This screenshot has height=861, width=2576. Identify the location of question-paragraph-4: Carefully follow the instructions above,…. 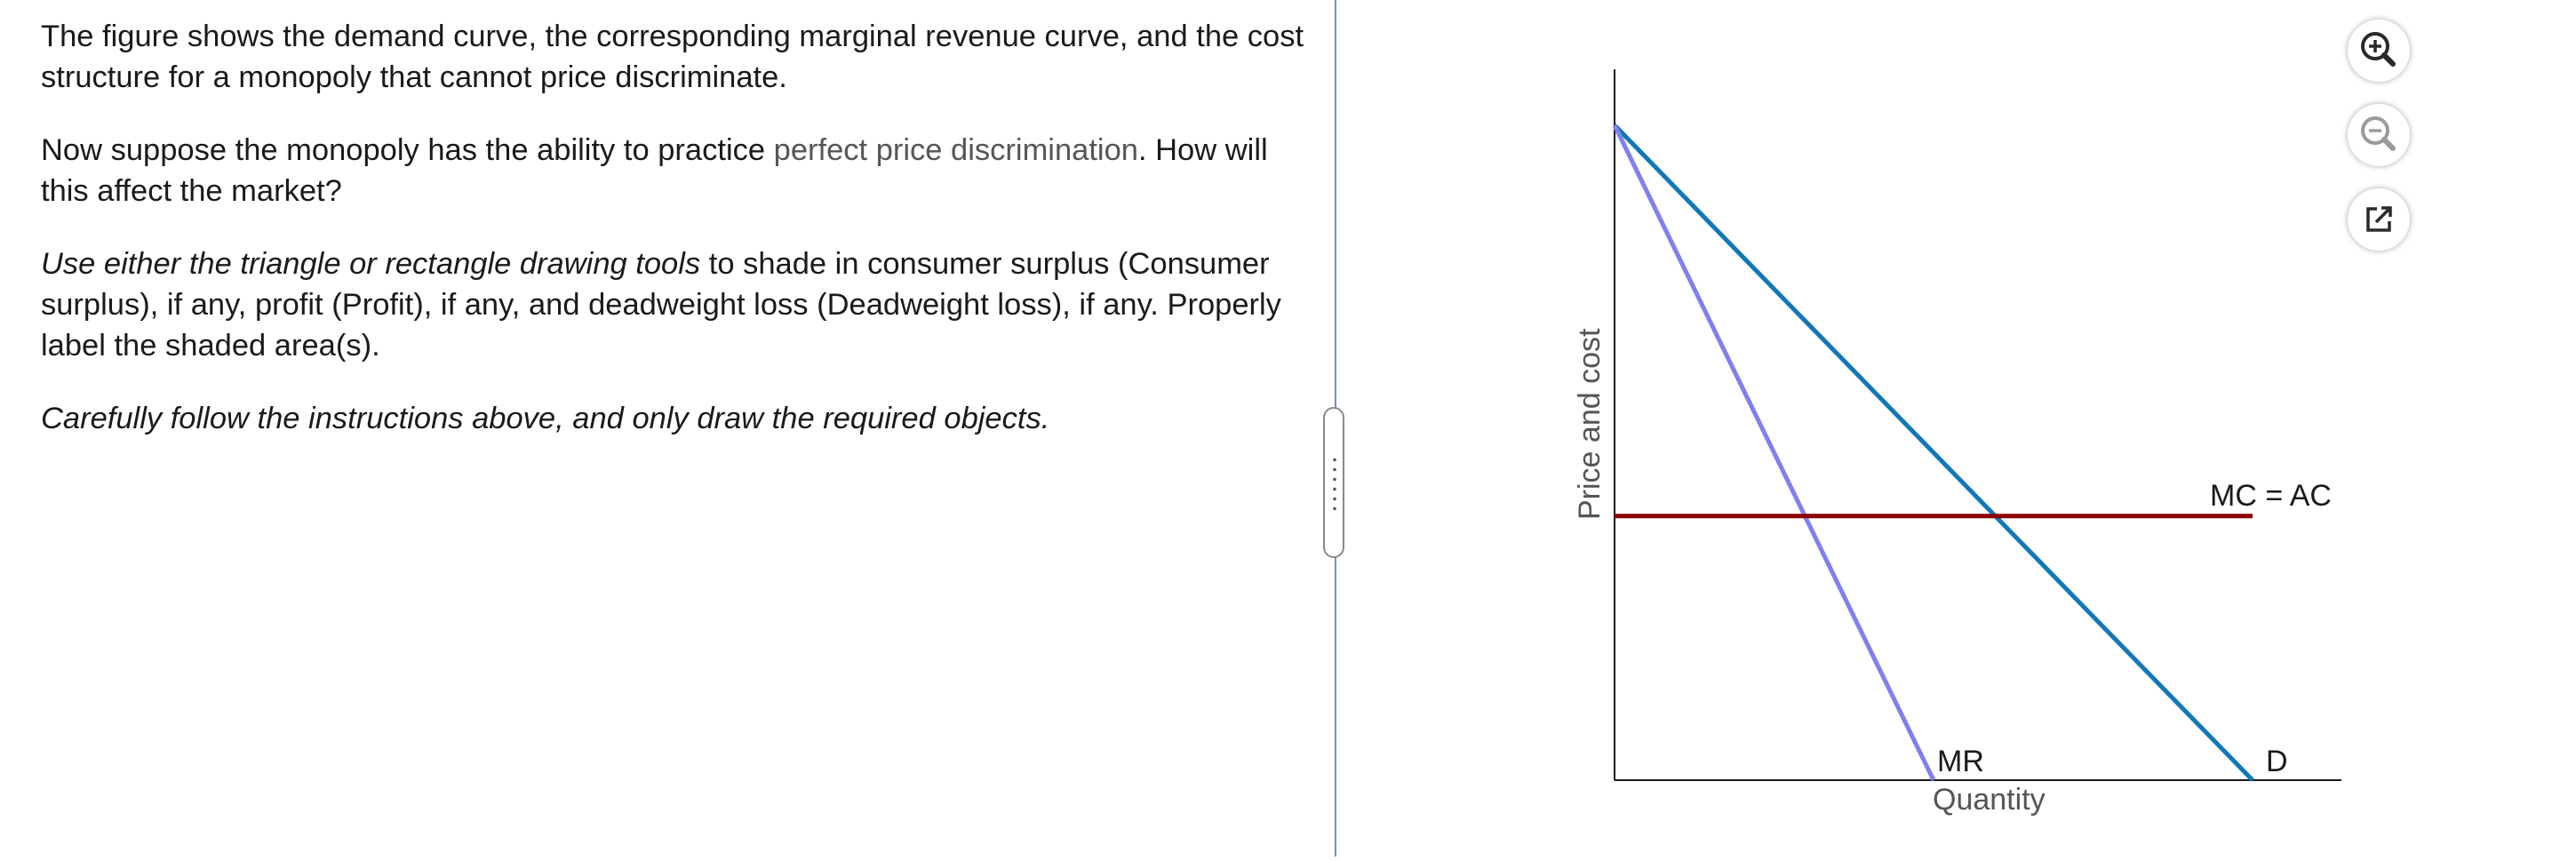
(545, 419).